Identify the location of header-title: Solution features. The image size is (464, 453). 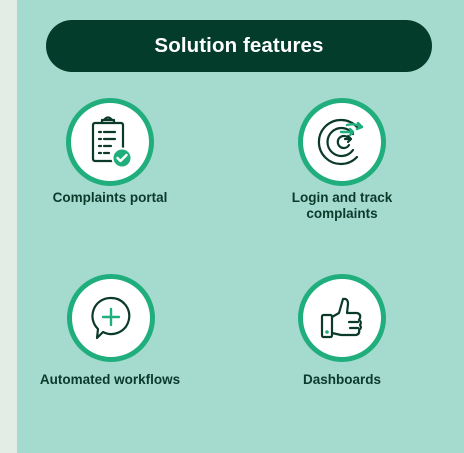
(239, 45).